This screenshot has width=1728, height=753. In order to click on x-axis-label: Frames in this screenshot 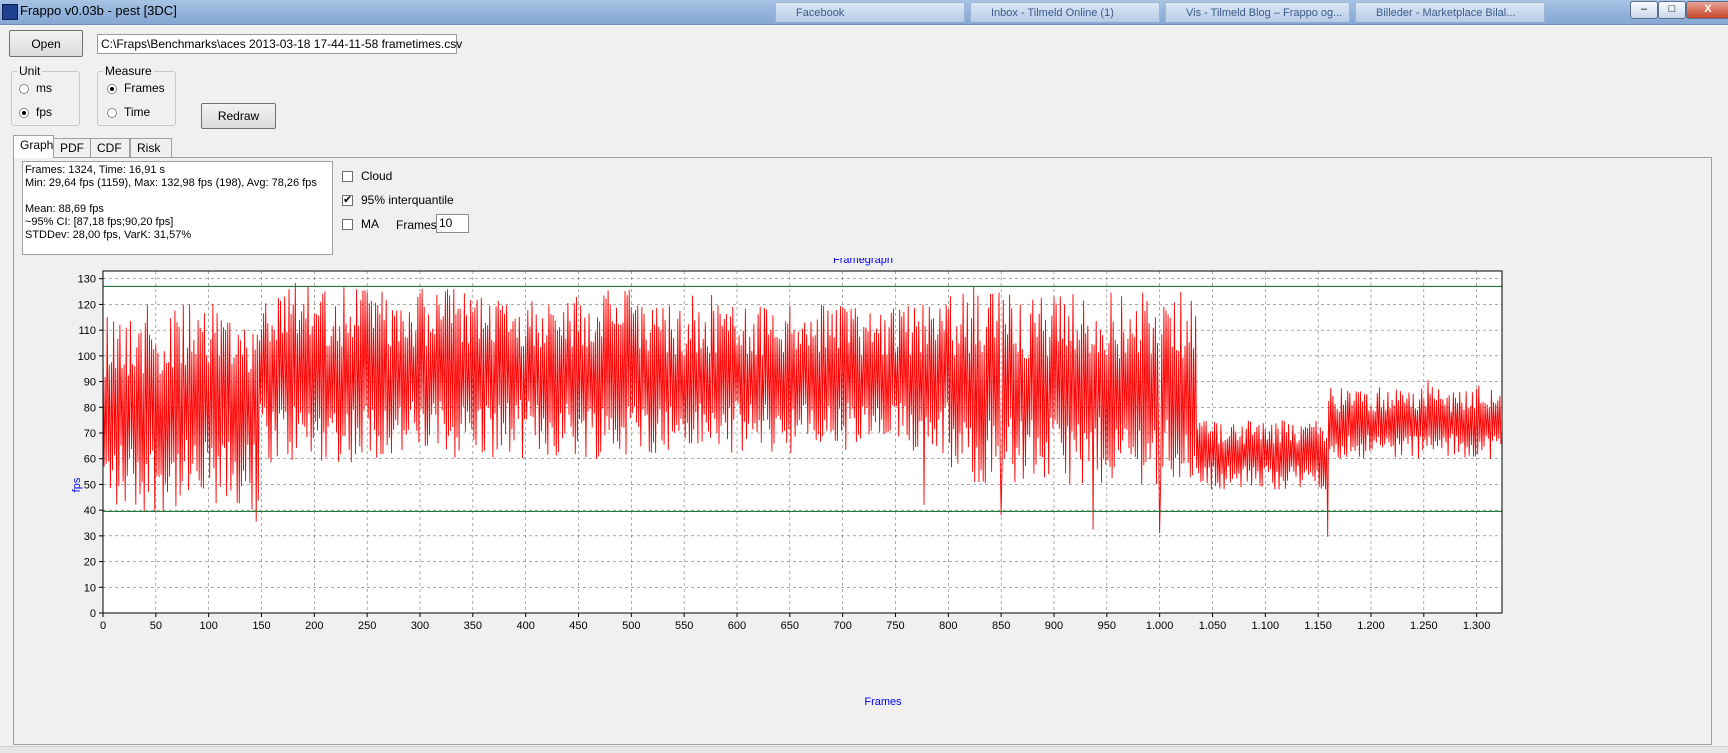, I will do `click(883, 702)`.